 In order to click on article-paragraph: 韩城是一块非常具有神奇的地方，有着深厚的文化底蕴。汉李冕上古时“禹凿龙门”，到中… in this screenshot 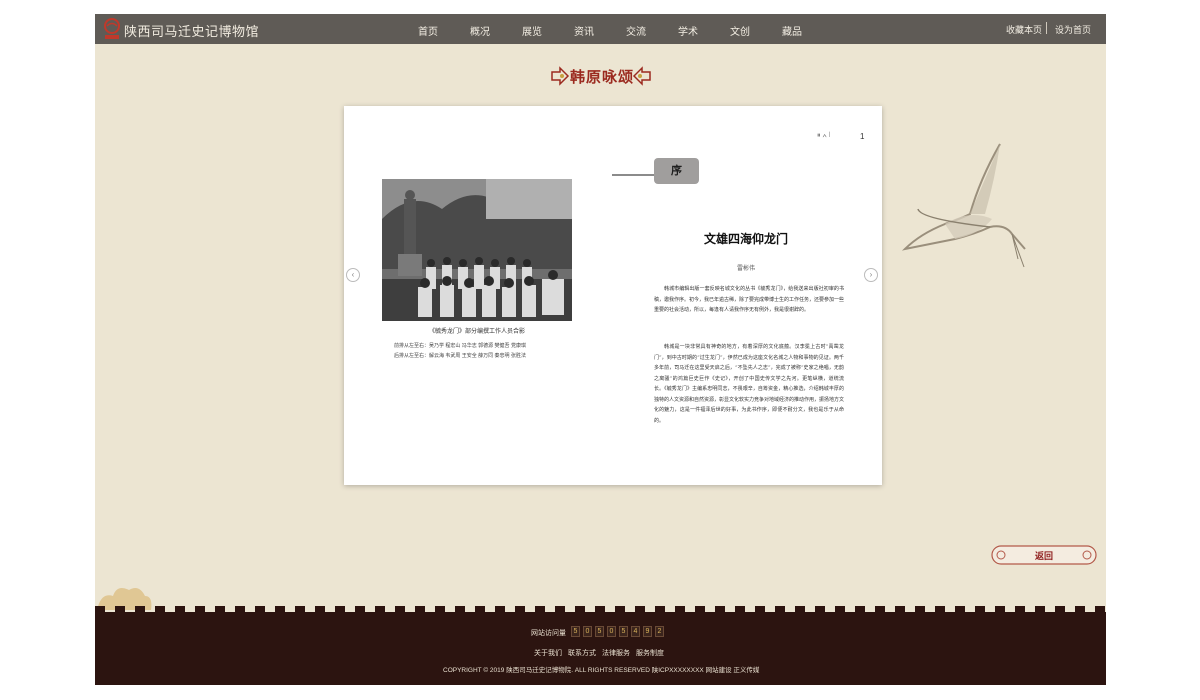, I will do `click(749, 384)`.